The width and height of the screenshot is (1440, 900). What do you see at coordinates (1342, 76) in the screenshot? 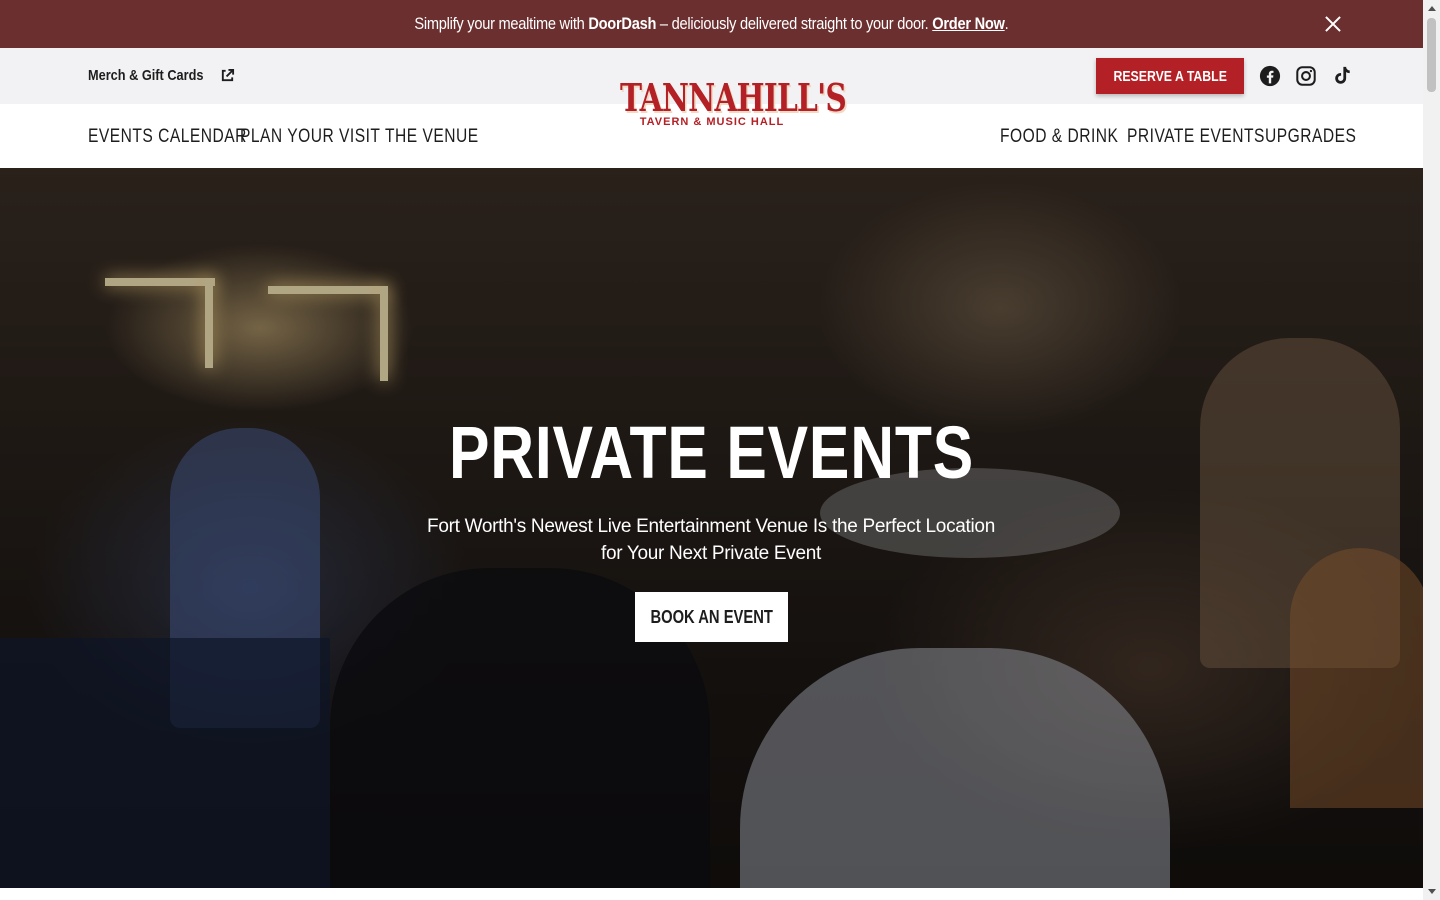
I see `tiktok-icon` at bounding box center [1342, 76].